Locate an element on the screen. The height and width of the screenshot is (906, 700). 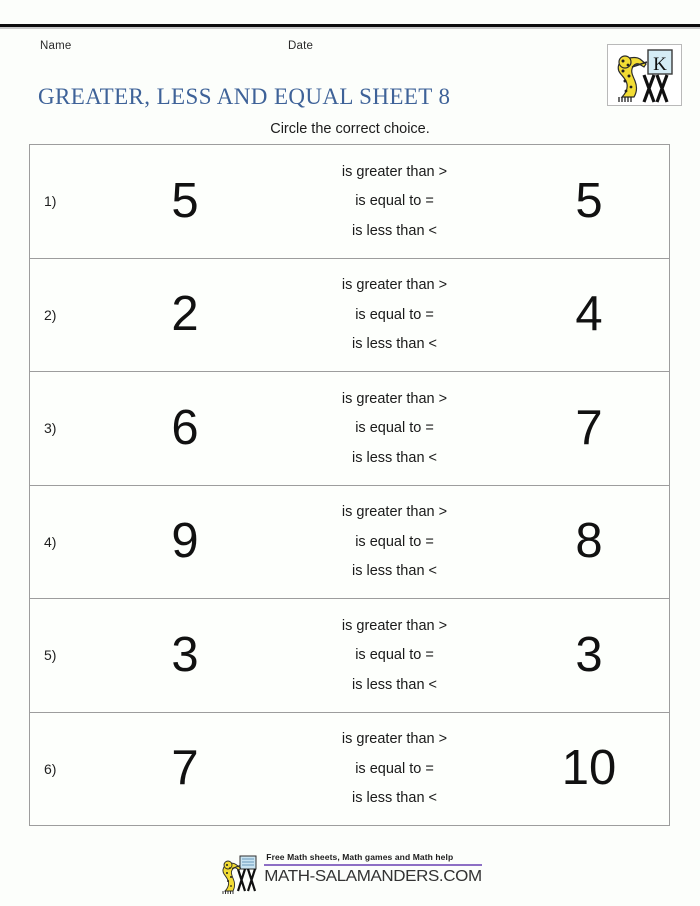
question-number: 2) is located at coordinates (50, 314).